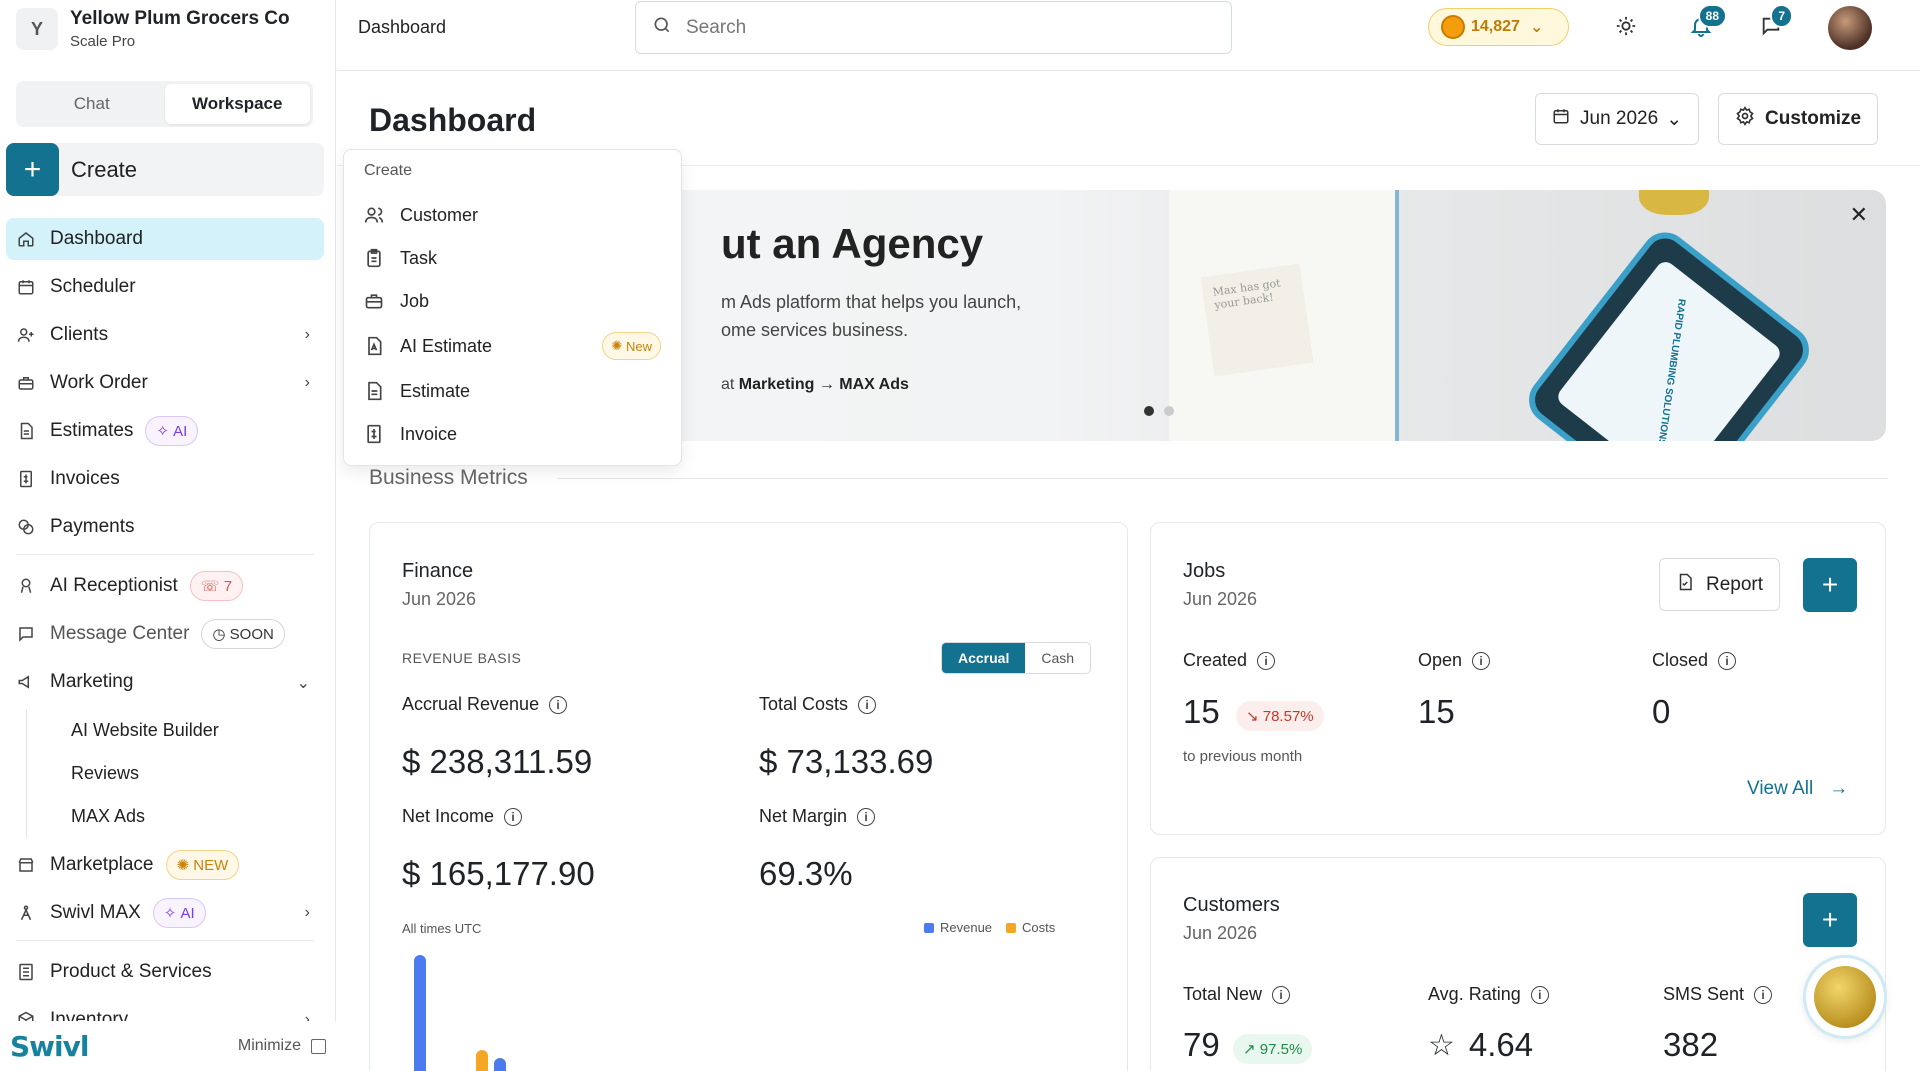 The height and width of the screenshot is (1071, 1920). Describe the element at coordinates (26, 527) in the screenshot. I see `coins-icon` at that location.